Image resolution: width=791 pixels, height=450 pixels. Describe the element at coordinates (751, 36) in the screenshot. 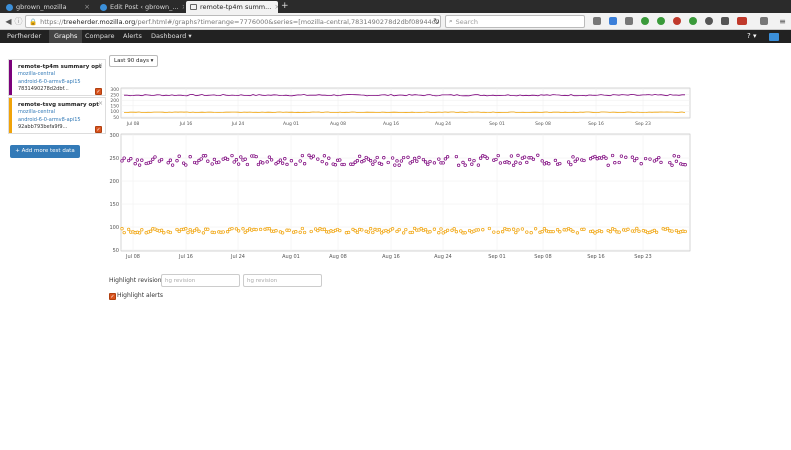

I see `help-icon: ? ▾` at that location.